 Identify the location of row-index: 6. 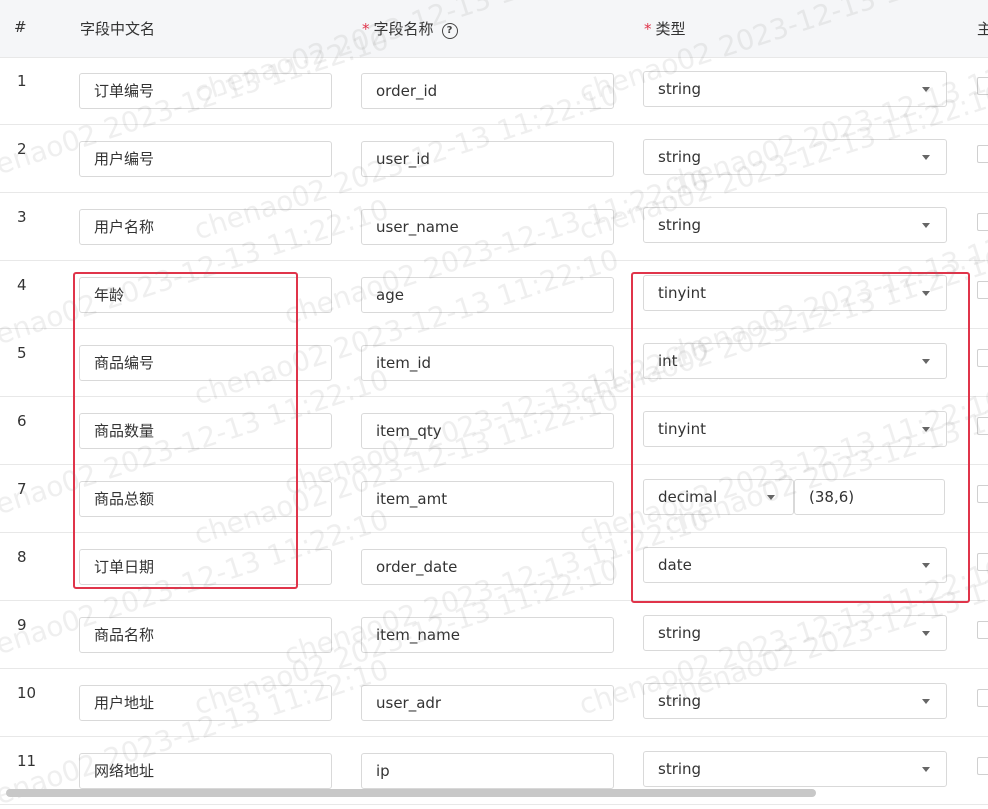
(22, 421).